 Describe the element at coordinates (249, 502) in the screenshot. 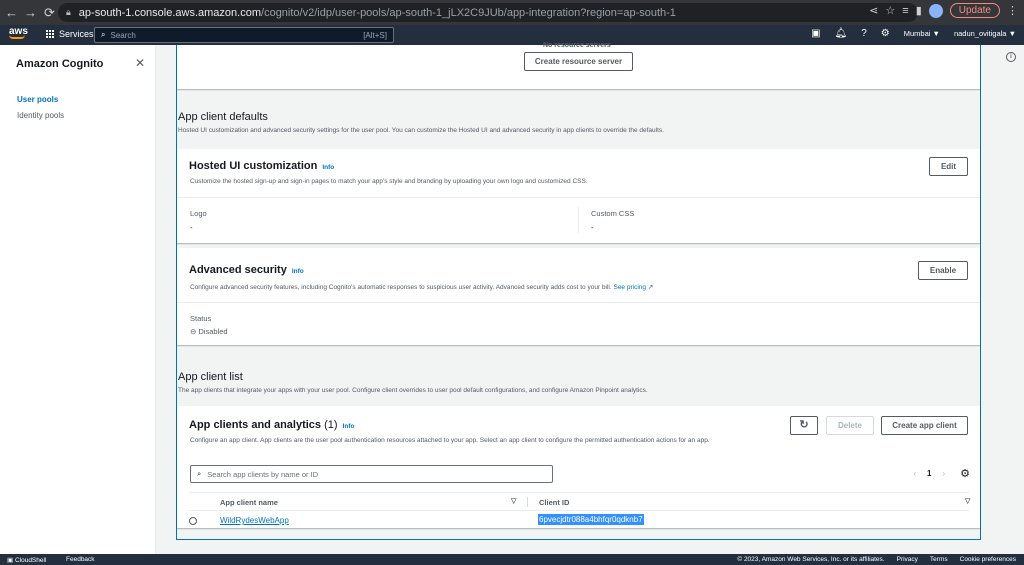

I see `column-header-app-client-name: App client name` at that location.